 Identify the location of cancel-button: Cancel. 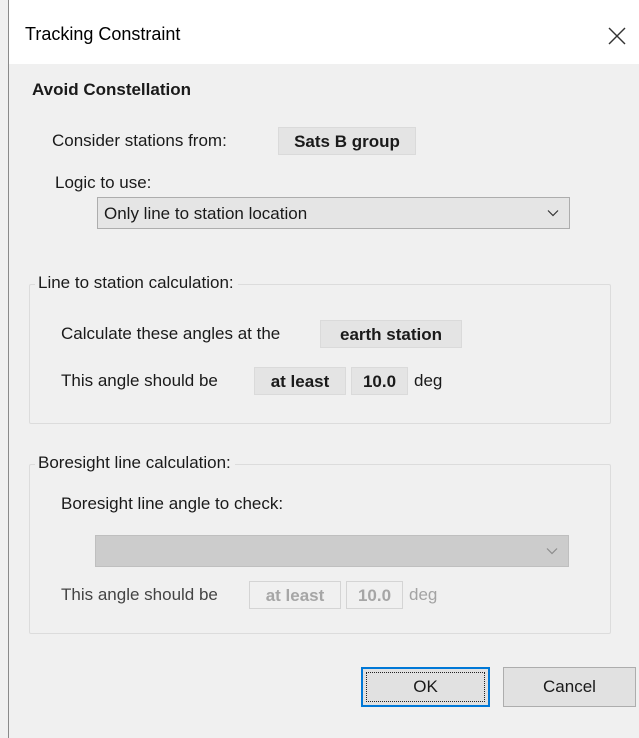
(569, 687).